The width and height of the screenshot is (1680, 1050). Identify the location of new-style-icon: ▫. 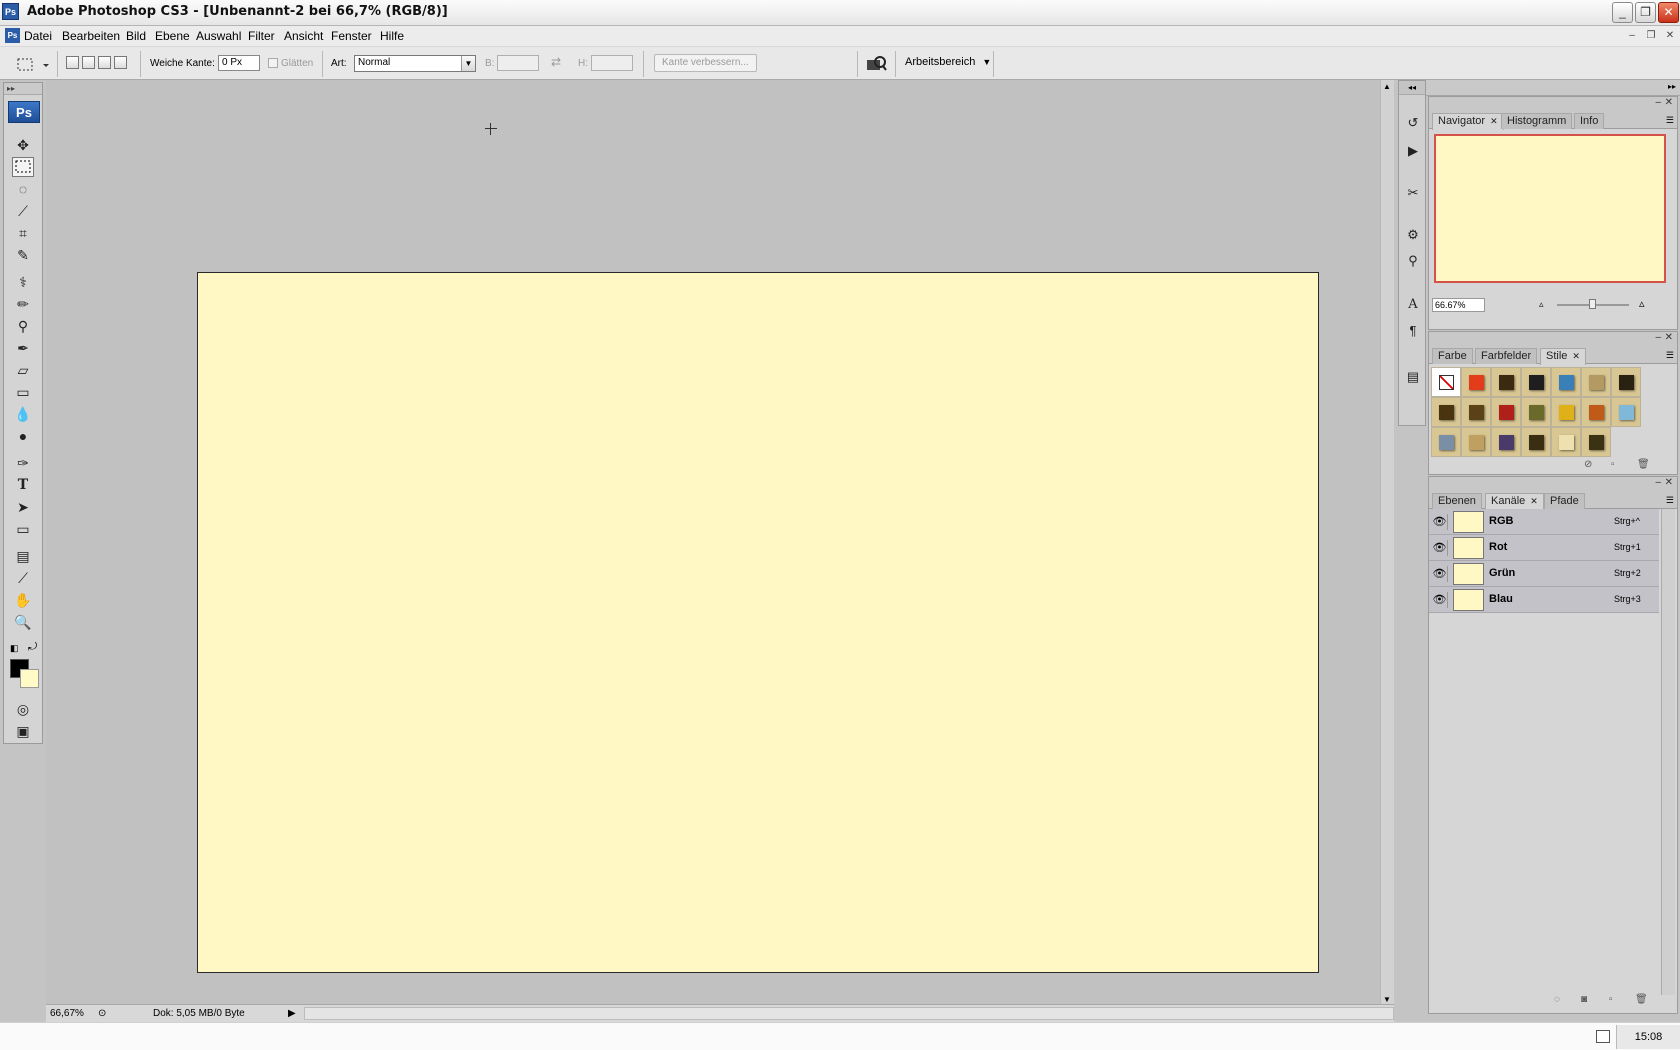
(1613, 464).